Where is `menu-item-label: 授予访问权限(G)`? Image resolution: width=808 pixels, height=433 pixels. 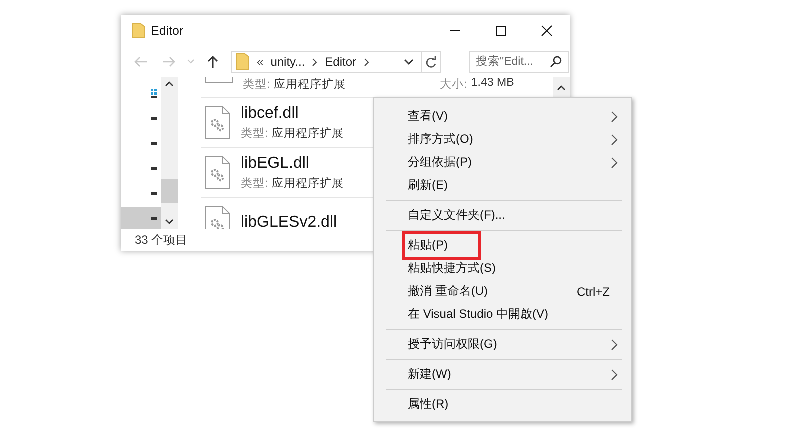 menu-item-label: 授予访问权限(G) is located at coordinates (453, 344).